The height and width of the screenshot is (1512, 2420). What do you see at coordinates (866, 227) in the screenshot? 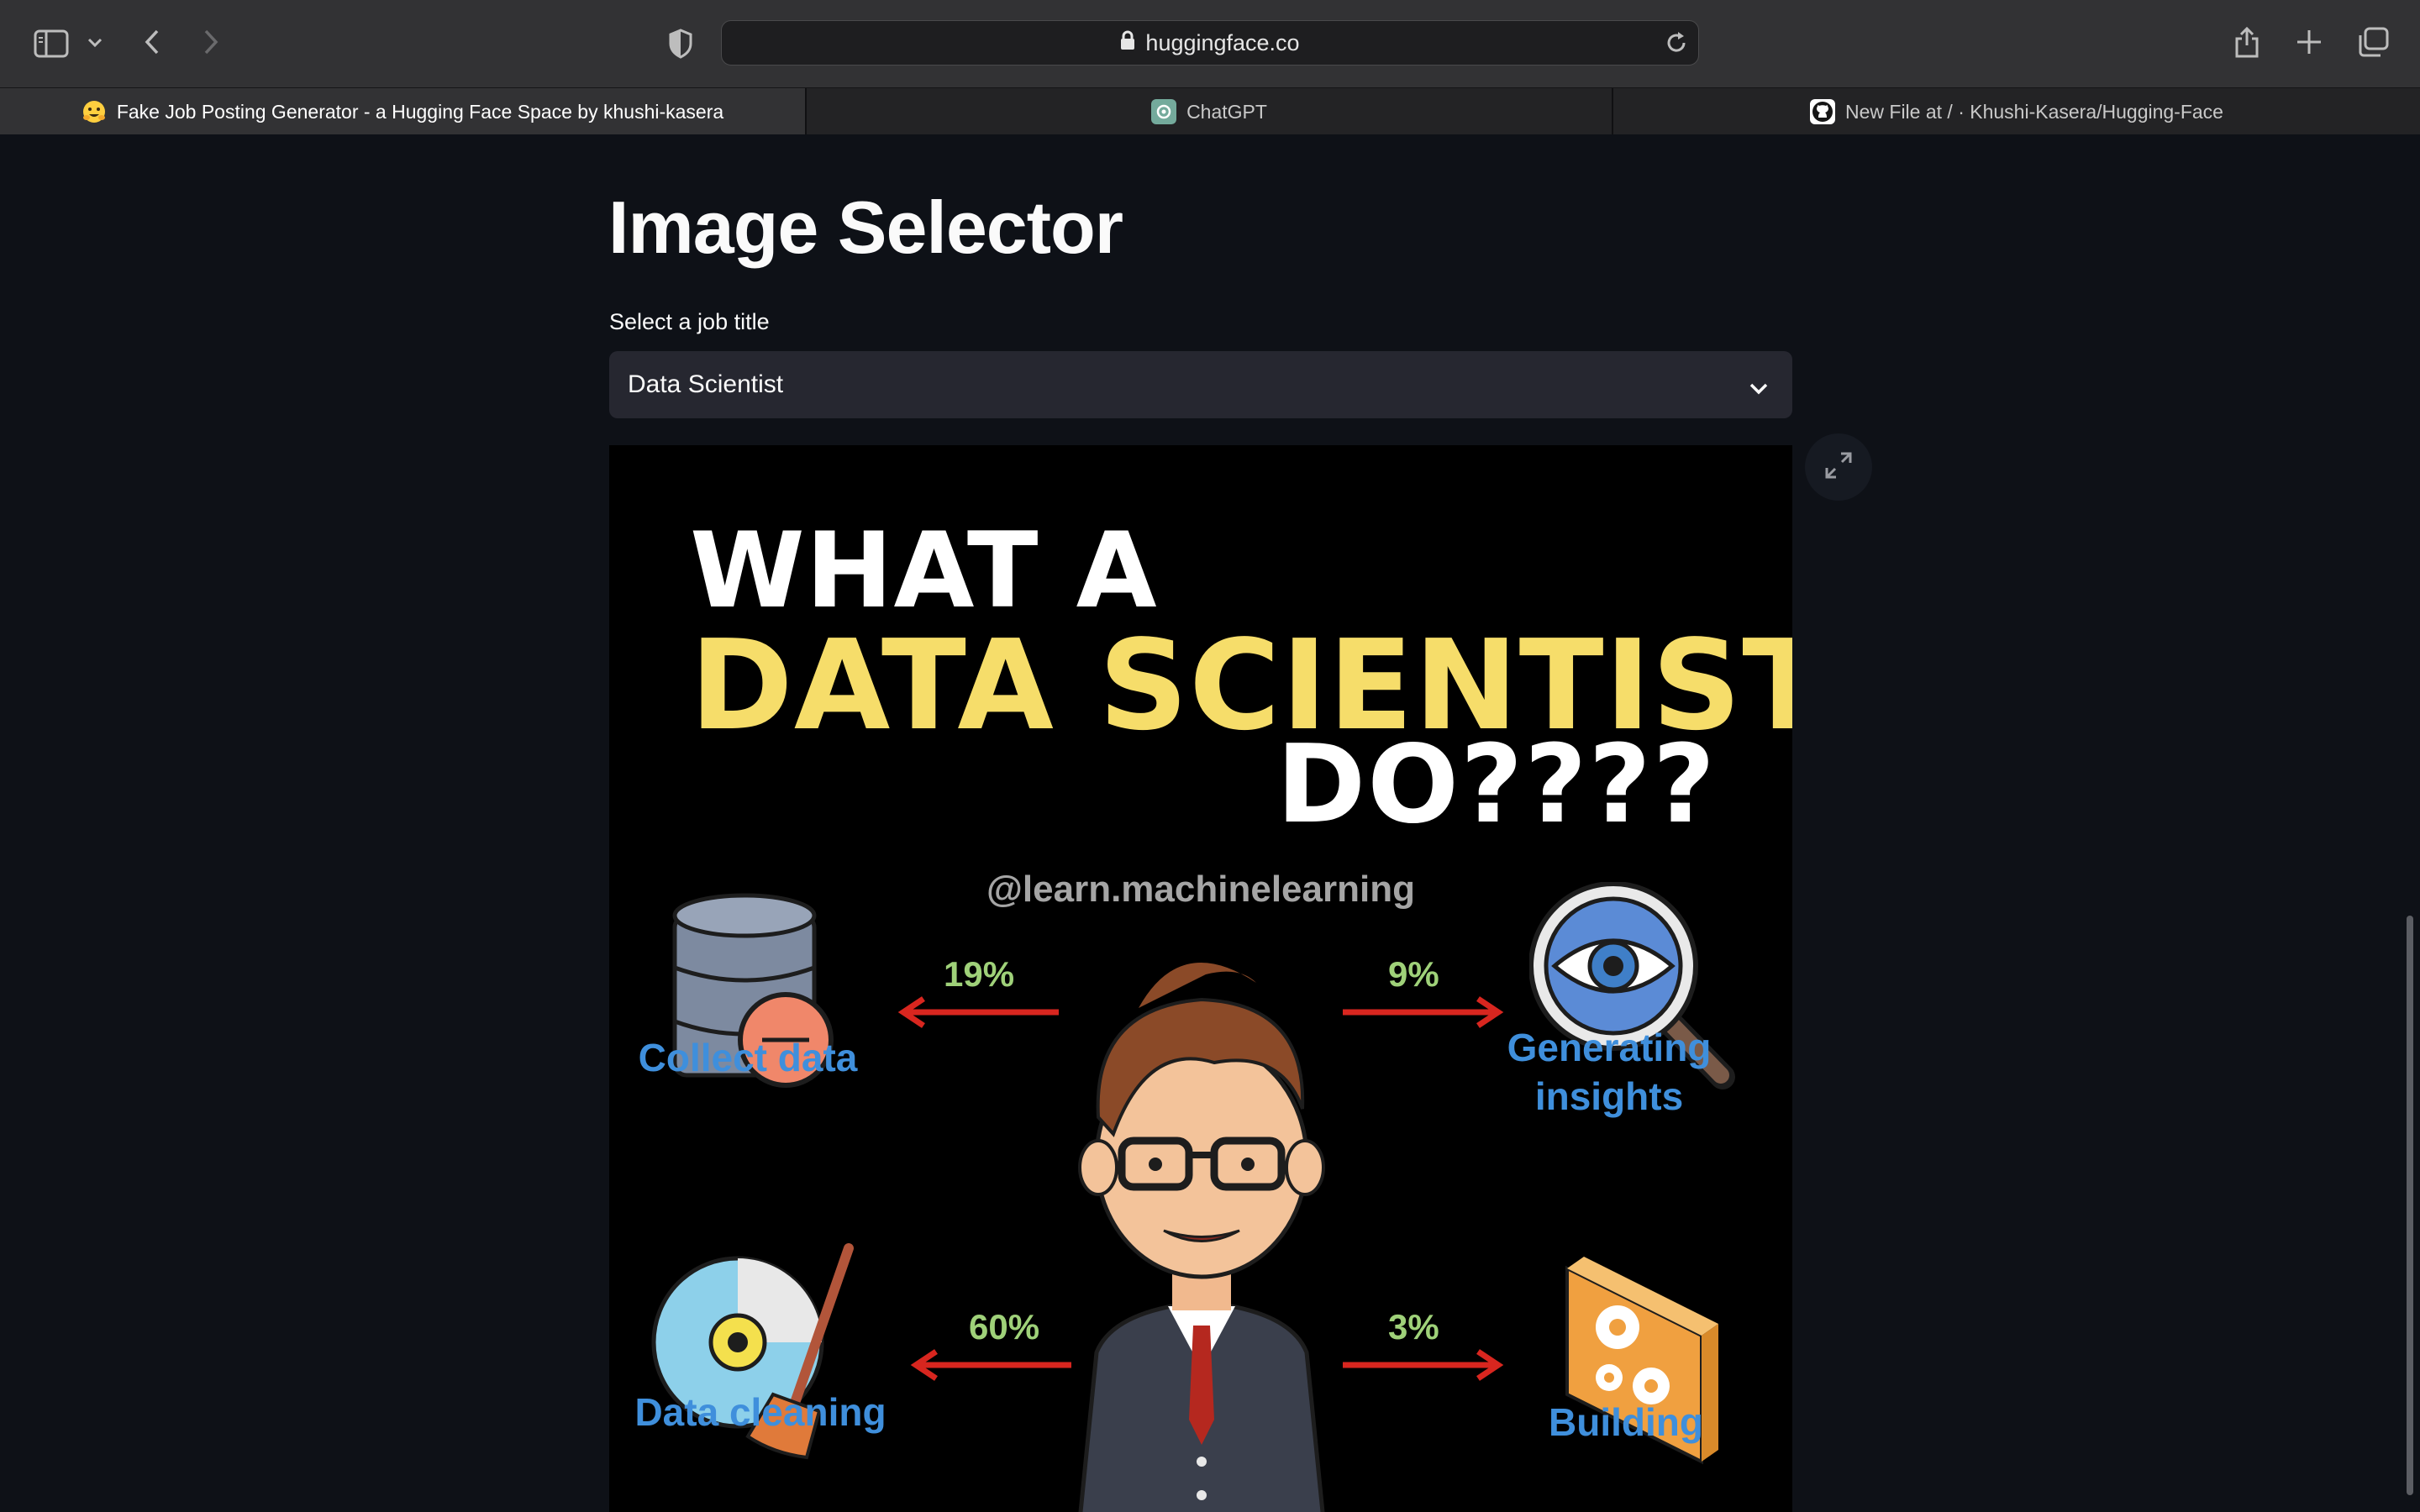
I see `page-title: Image Selector` at bounding box center [866, 227].